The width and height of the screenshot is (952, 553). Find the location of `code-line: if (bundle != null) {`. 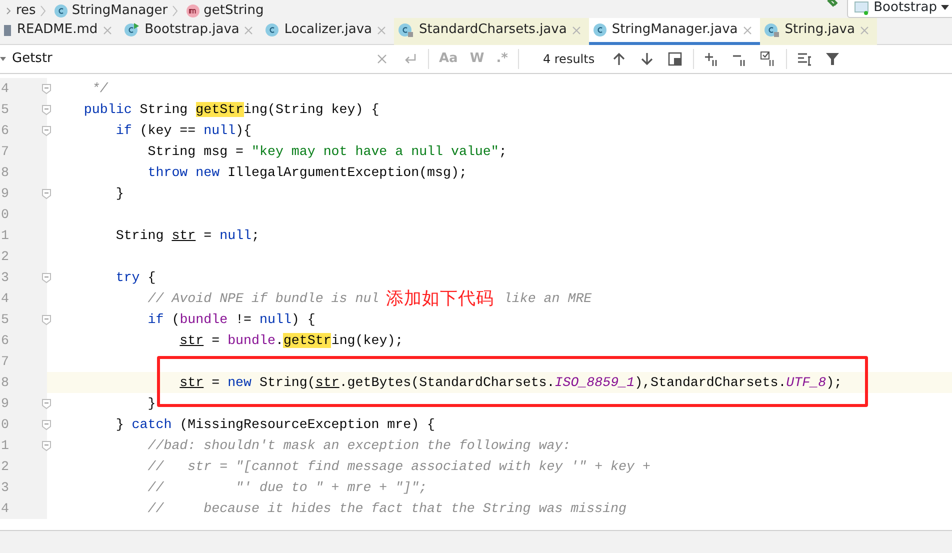

code-line: if (bundle != null) { is located at coordinates (231, 319).